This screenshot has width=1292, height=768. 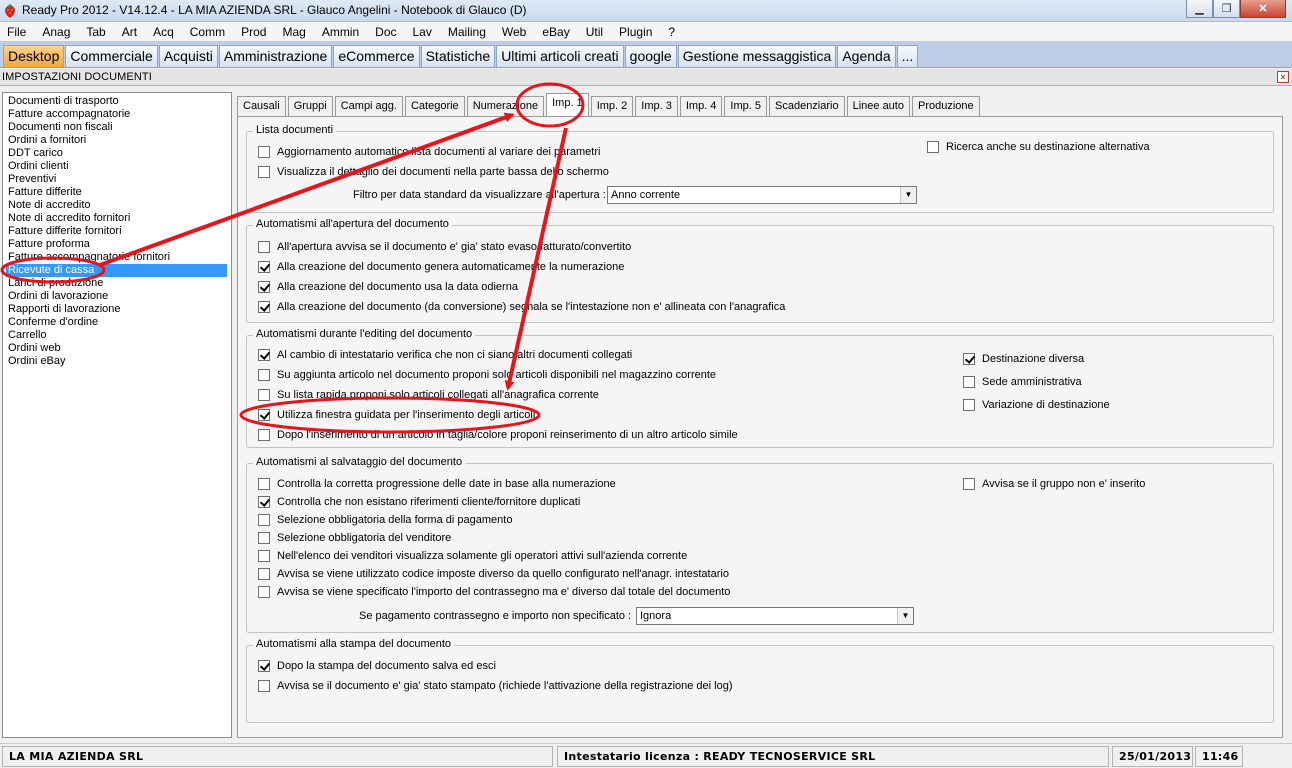 I want to click on list-item: Fatture accompagnatorie fornitori, so click(x=116, y=257).